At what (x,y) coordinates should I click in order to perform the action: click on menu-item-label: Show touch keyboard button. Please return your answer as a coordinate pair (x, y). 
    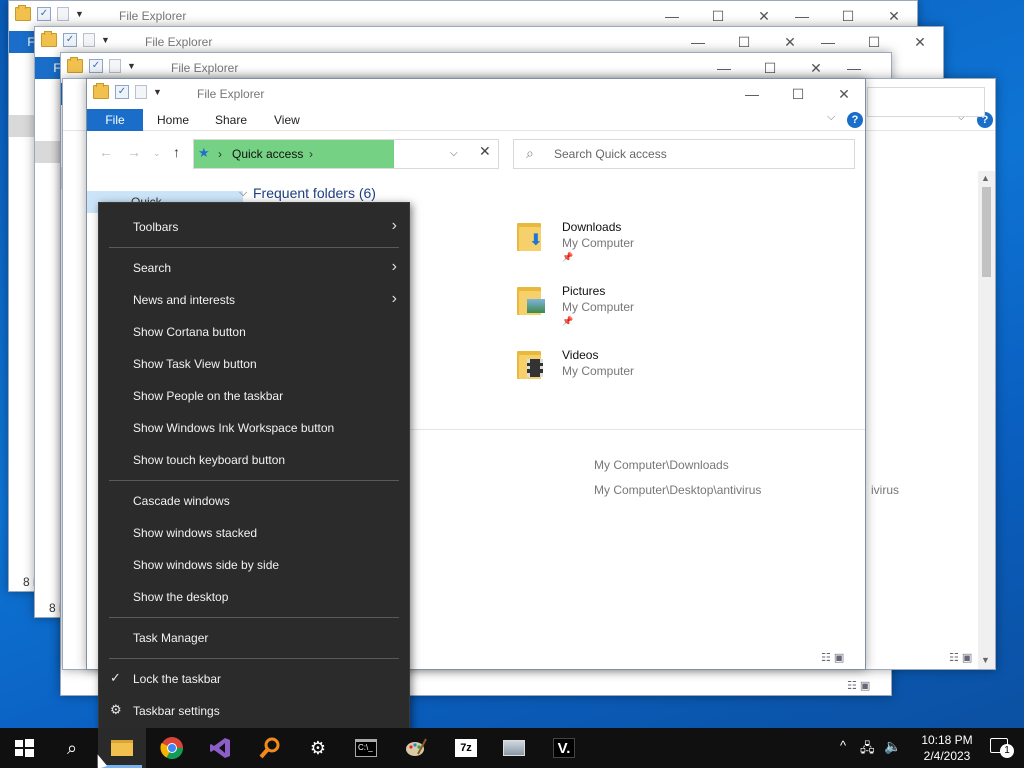
    Looking at the image, I should click on (209, 460).